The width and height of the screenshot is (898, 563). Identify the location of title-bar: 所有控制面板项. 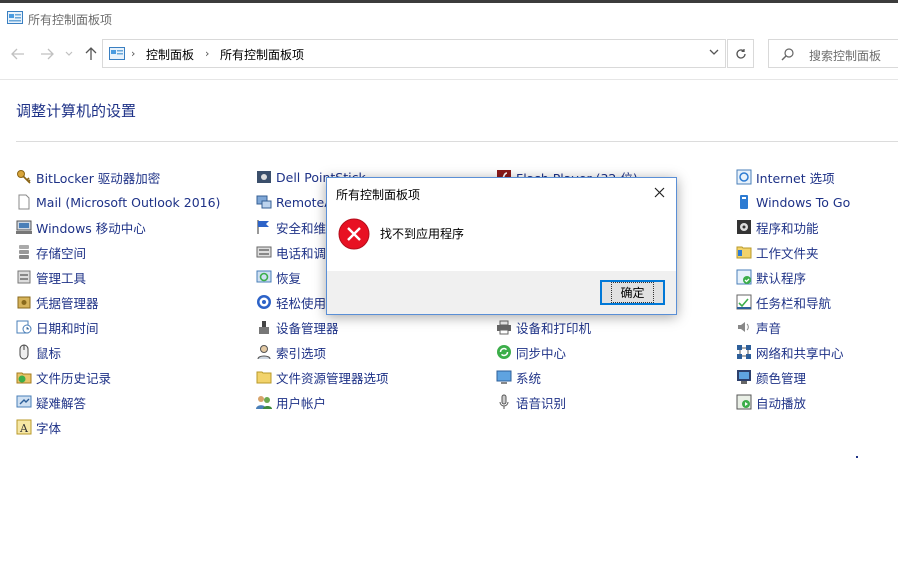
(449, 18).